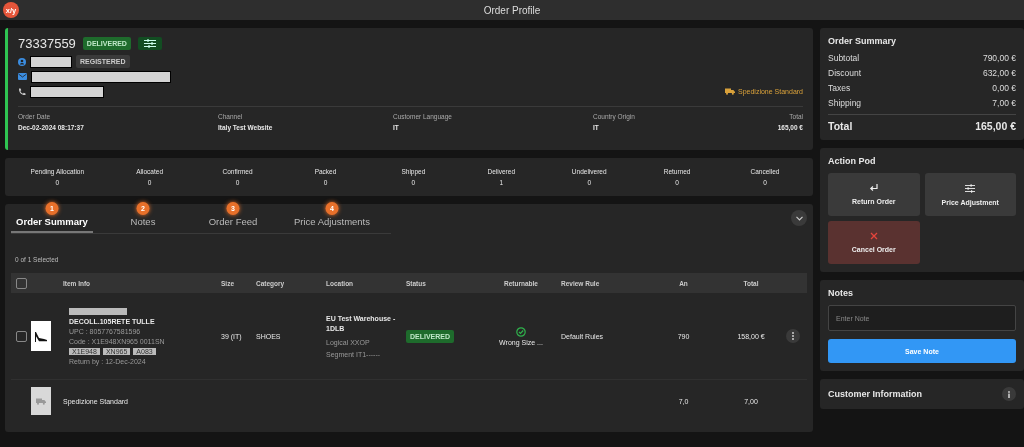 This screenshot has height=447, width=1024. What do you see at coordinates (793, 336) in the screenshot?
I see `more-button` at bounding box center [793, 336].